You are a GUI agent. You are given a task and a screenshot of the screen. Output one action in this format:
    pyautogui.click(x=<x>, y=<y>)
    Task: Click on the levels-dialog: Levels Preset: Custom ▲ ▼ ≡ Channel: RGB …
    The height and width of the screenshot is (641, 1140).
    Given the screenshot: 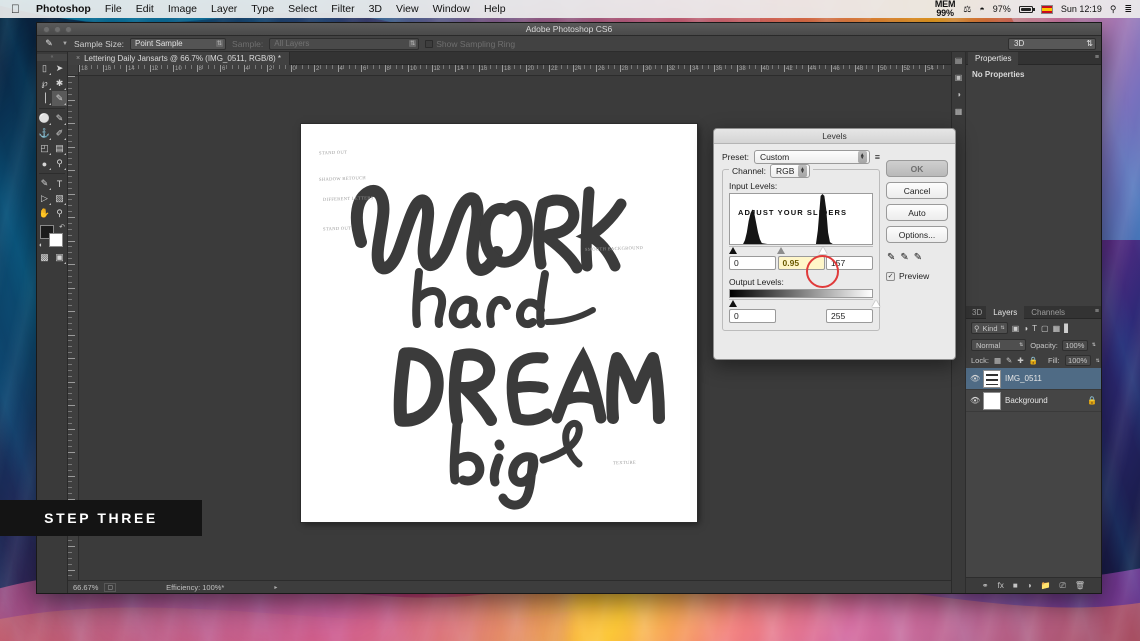 What is the action you would take?
    pyautogui.click(x=834, y=244)
    